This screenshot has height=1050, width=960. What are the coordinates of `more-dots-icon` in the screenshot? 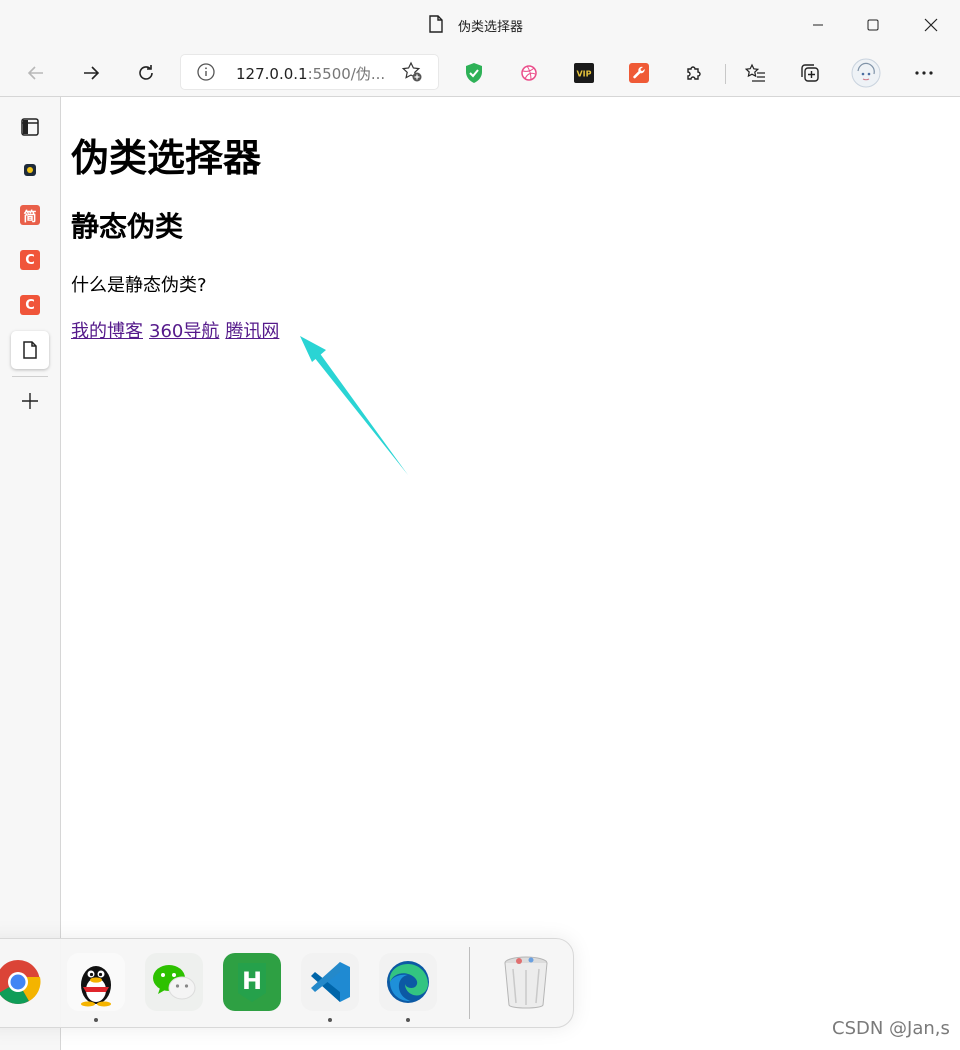 It's located at (924, 73).